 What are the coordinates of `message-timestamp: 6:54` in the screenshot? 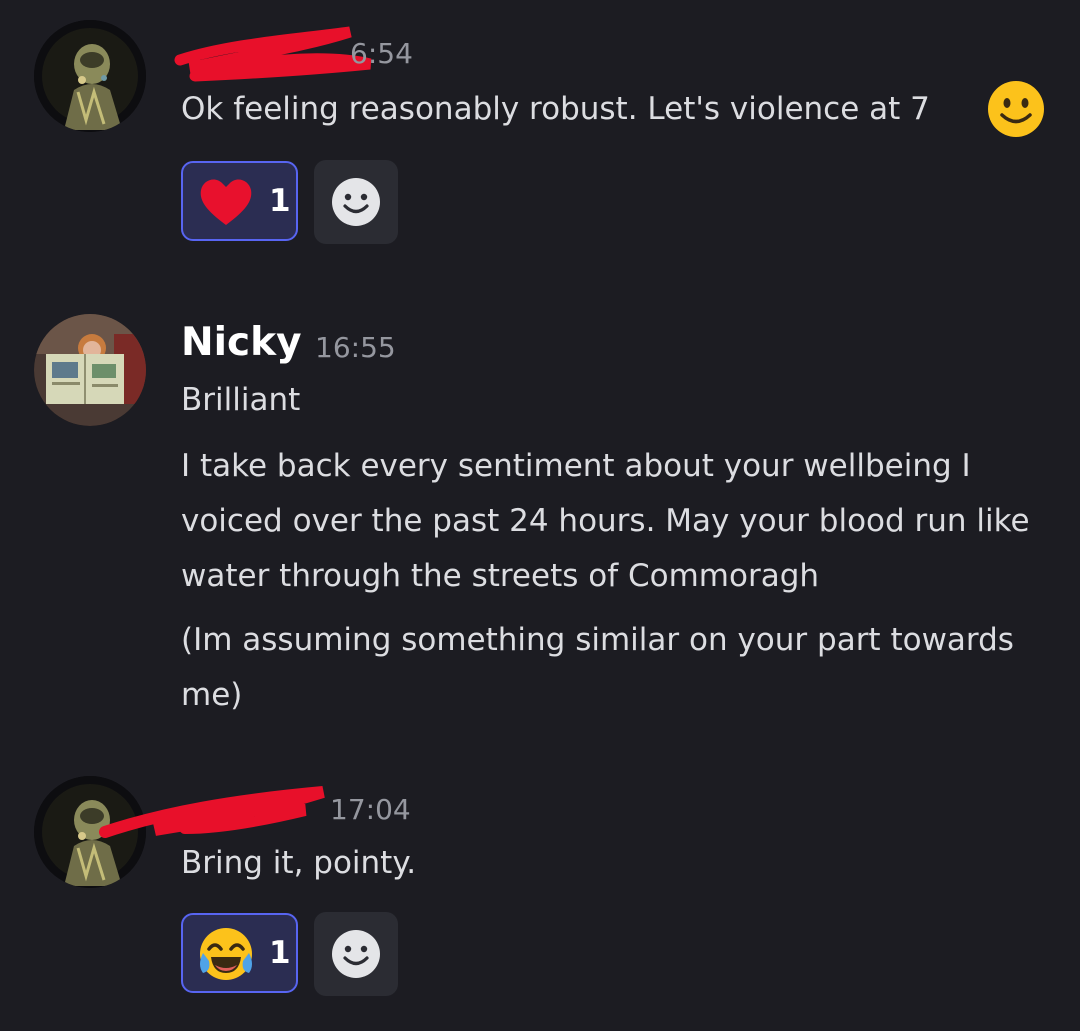 It's located at (381, 53).